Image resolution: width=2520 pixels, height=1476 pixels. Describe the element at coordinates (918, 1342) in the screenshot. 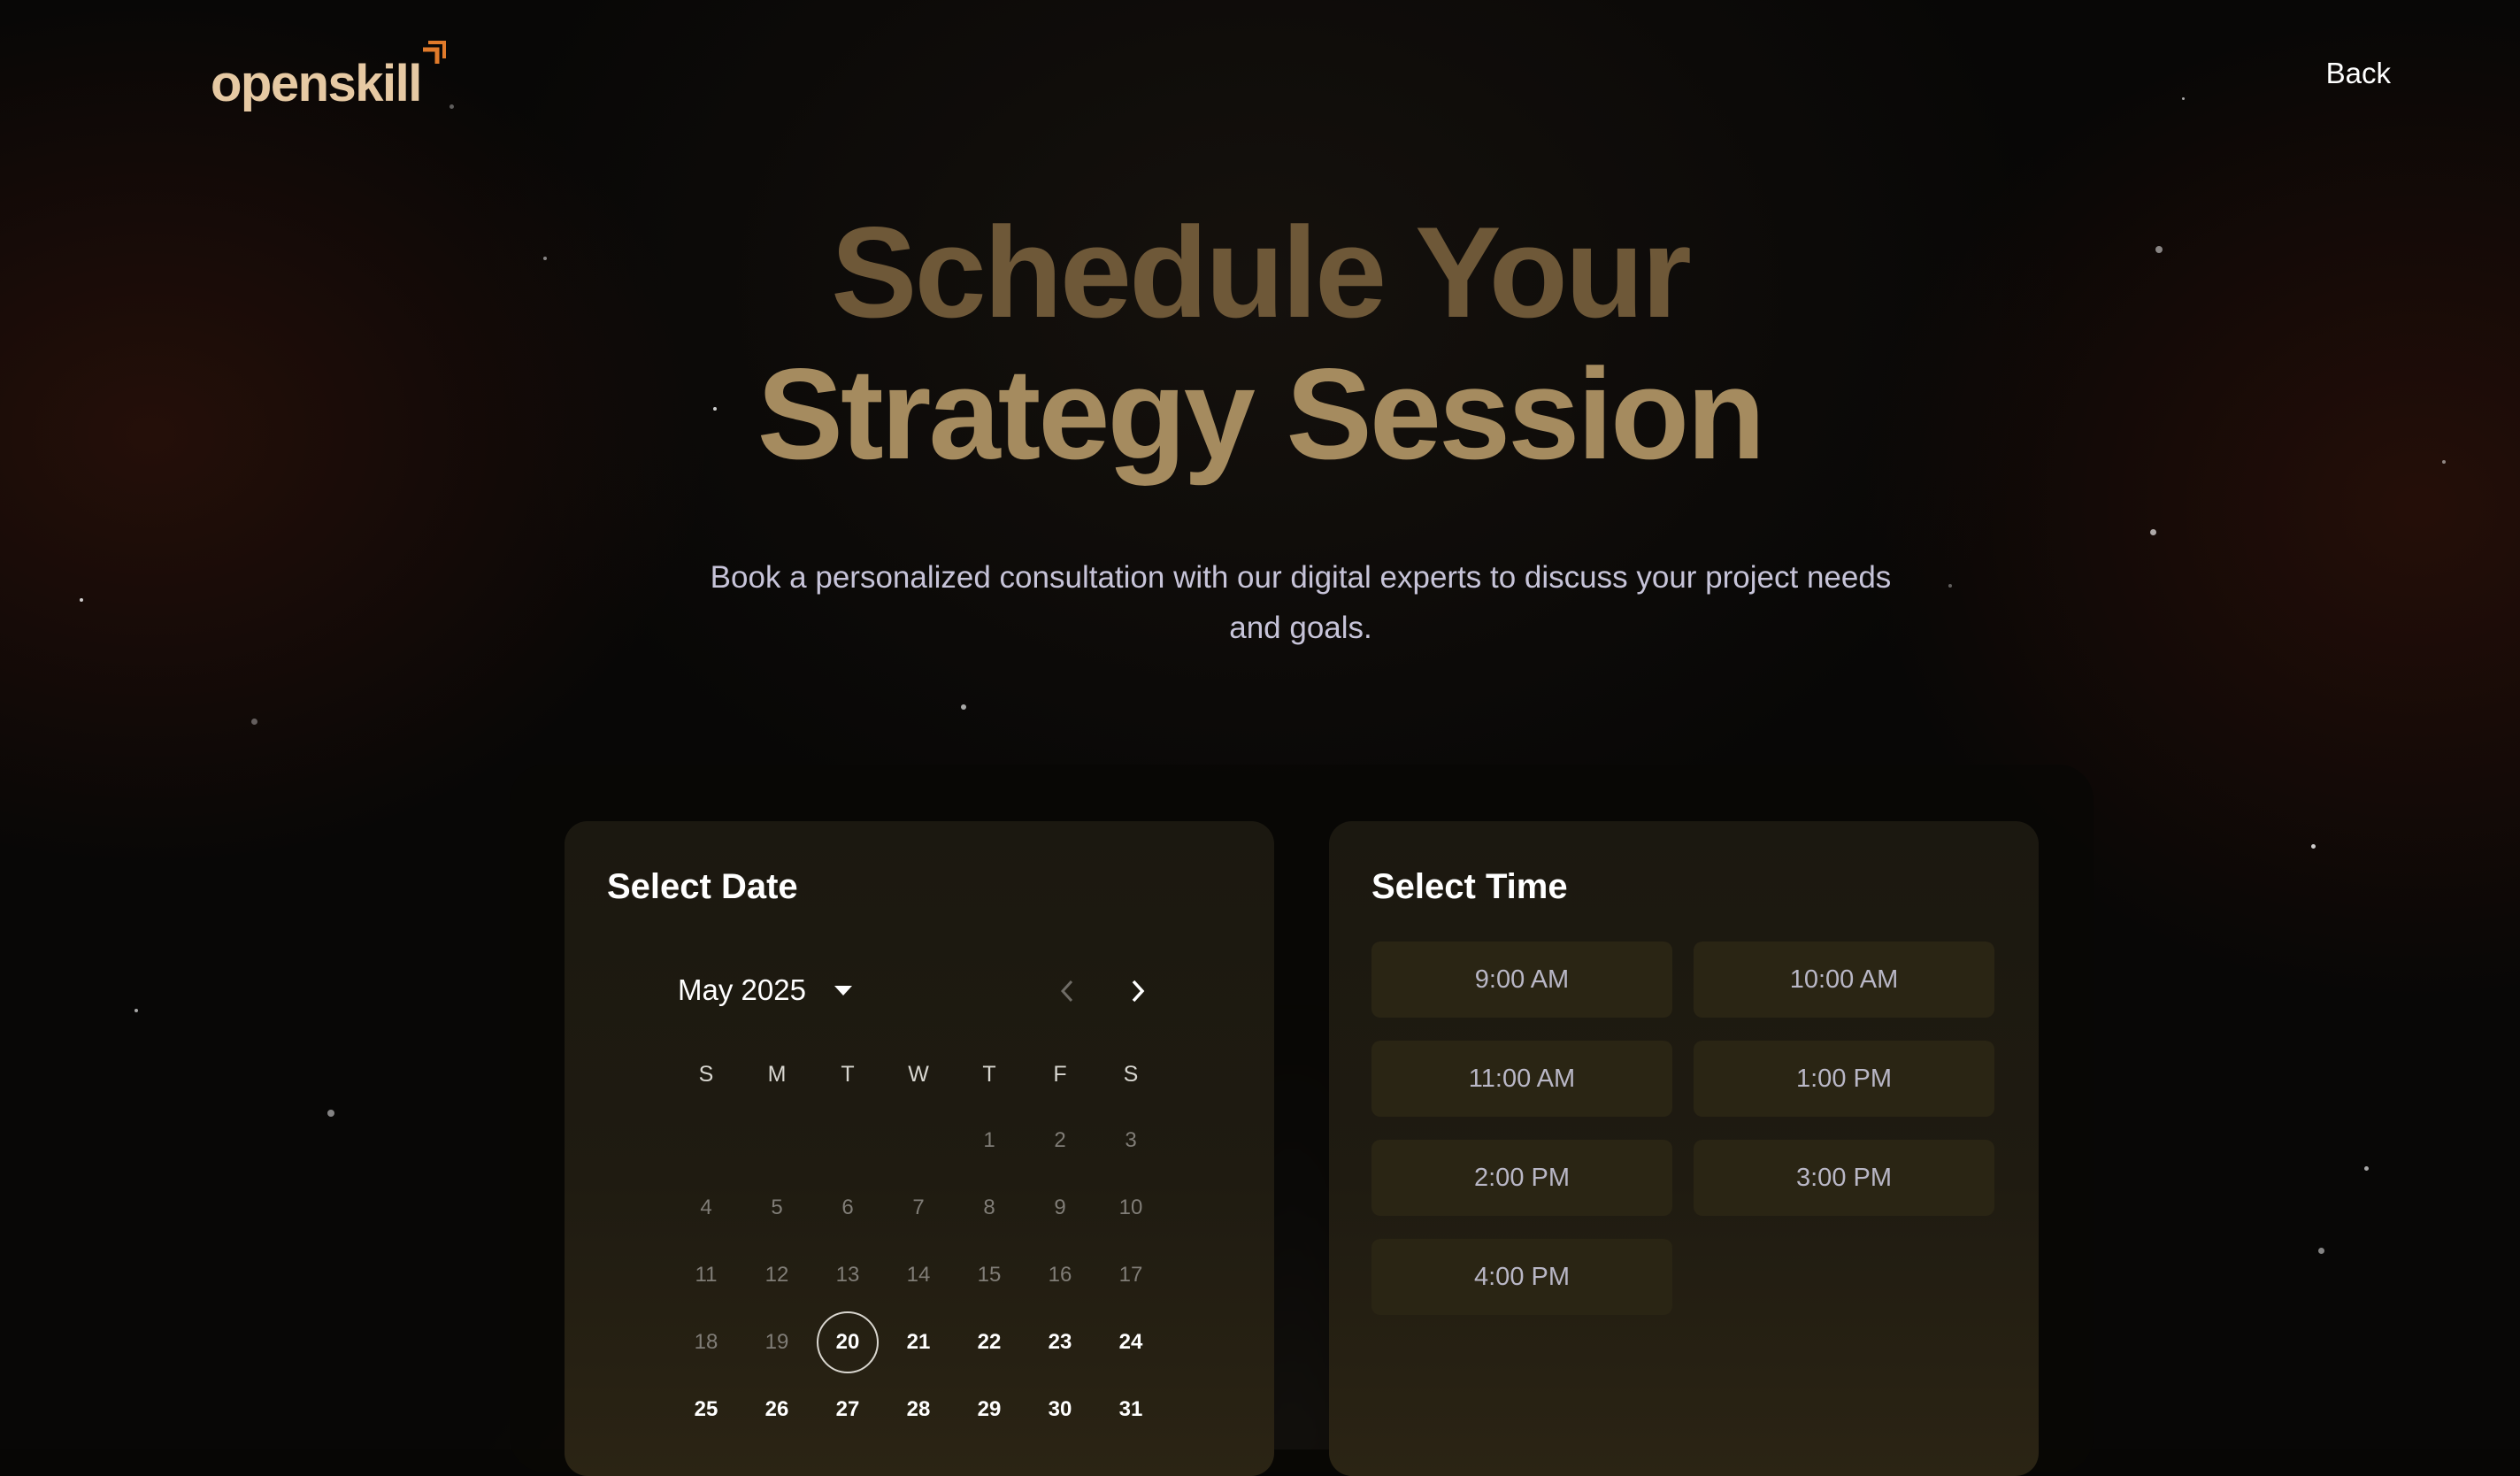

I see `calendar-day-21: 21` at that location.